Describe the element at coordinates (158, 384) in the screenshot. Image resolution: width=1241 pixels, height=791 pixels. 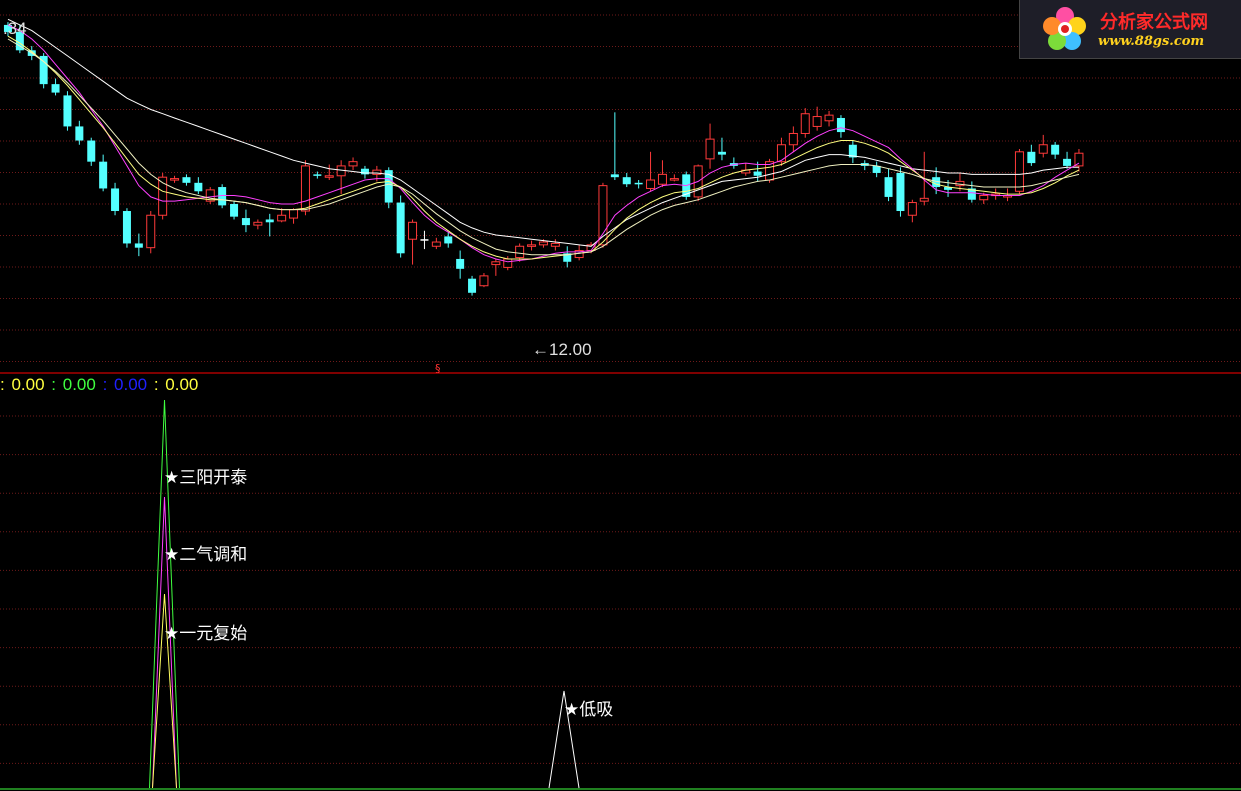
I see `readout-sep-4: :` at that location.